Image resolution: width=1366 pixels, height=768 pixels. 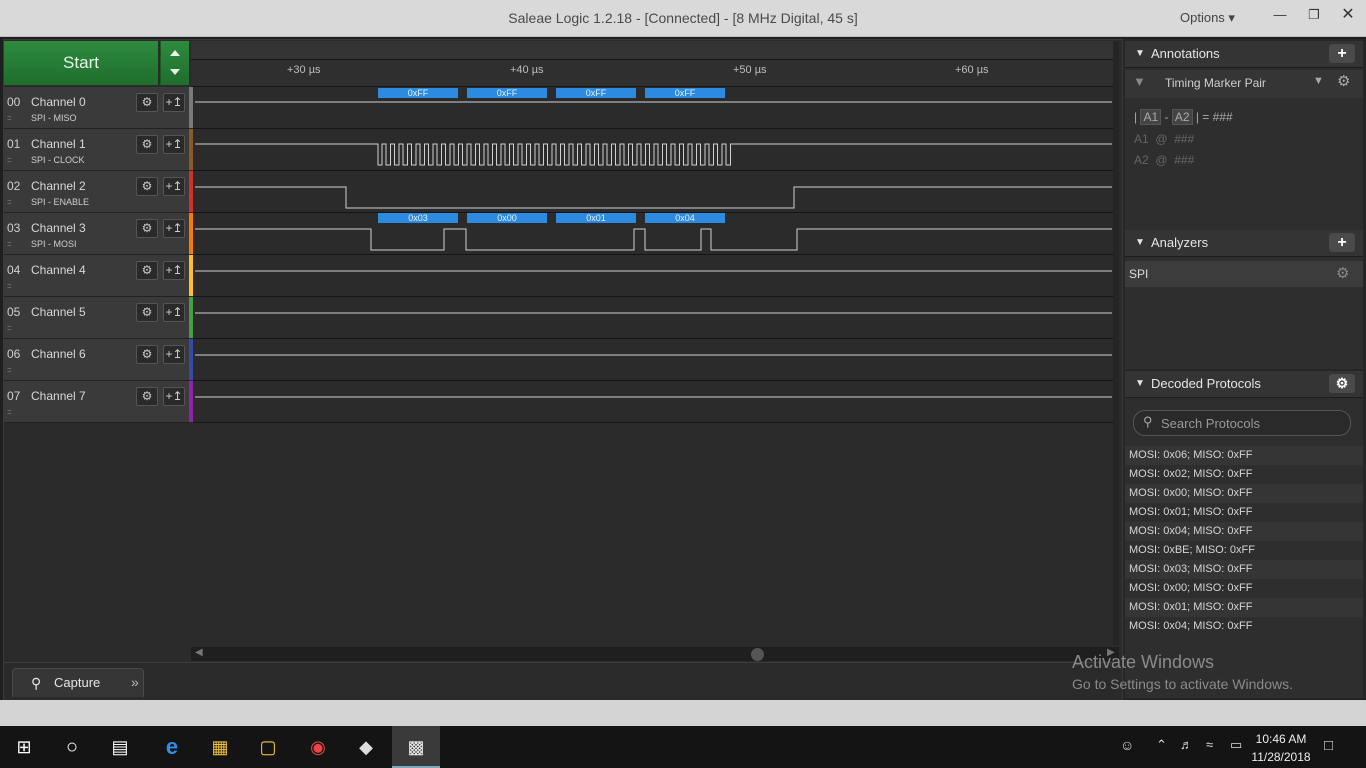 I want to click on capture-tab-label: Capture, so click(x=77, y=682).